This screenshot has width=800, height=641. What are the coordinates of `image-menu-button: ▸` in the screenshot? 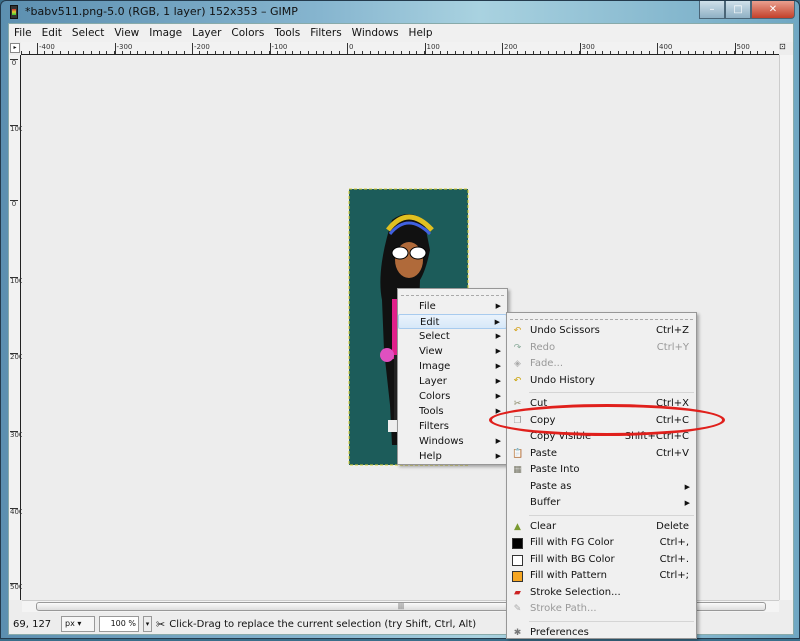 It's located at (15, 48).